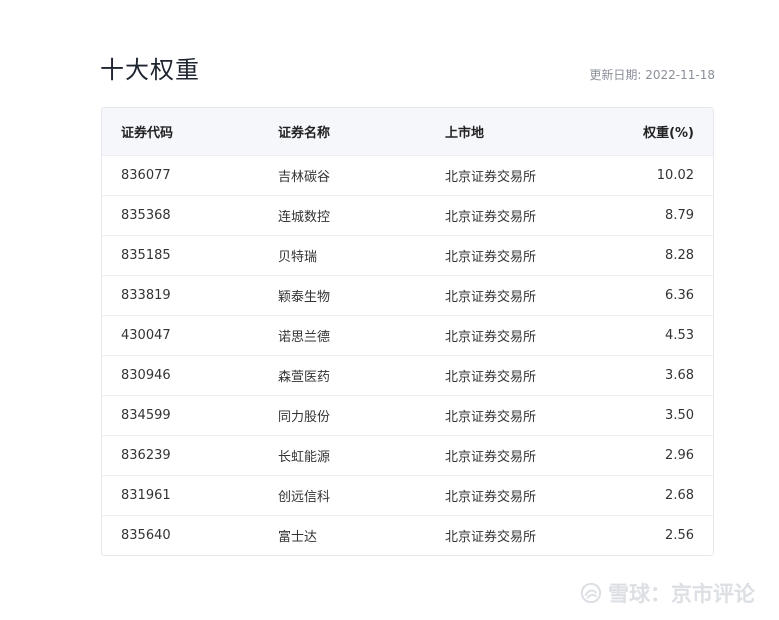  What do you see at coordinates (407, 215) in the screenshot?
I see `table-row: 835368 连城数控 北京证券交易所 8.79` at bounding box center [407, 215].